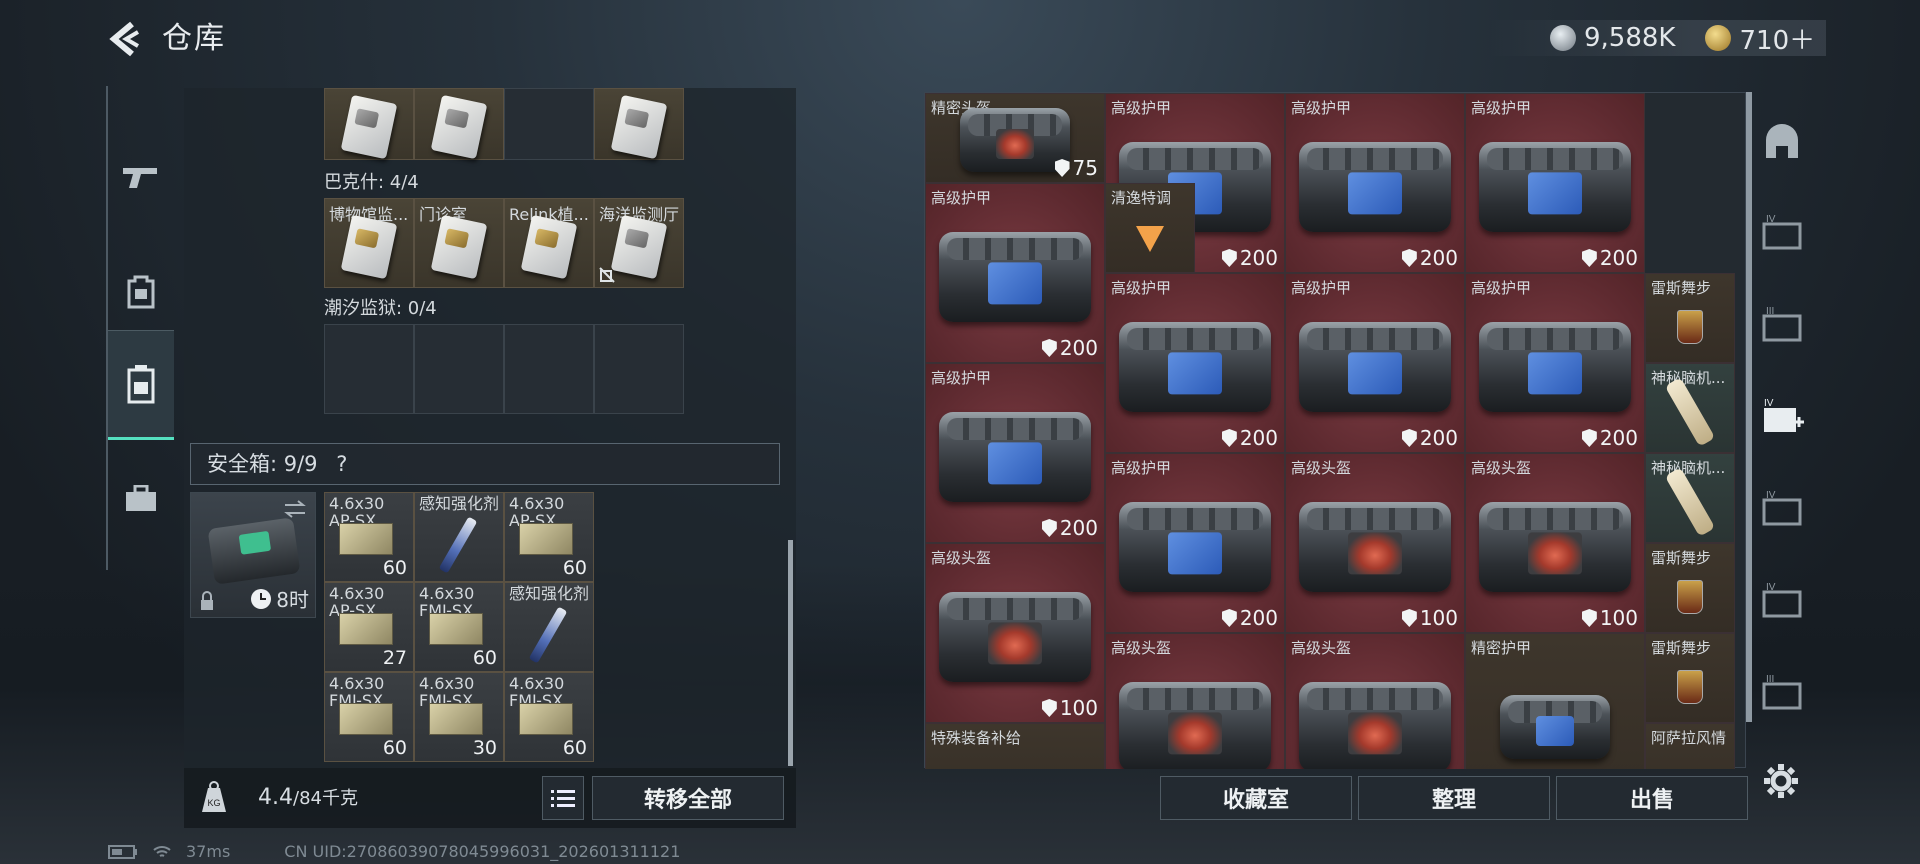 The width and height of the screenshot is (1920, 864). I want to click on stash-tab-4: IV, so click(1782, 510).